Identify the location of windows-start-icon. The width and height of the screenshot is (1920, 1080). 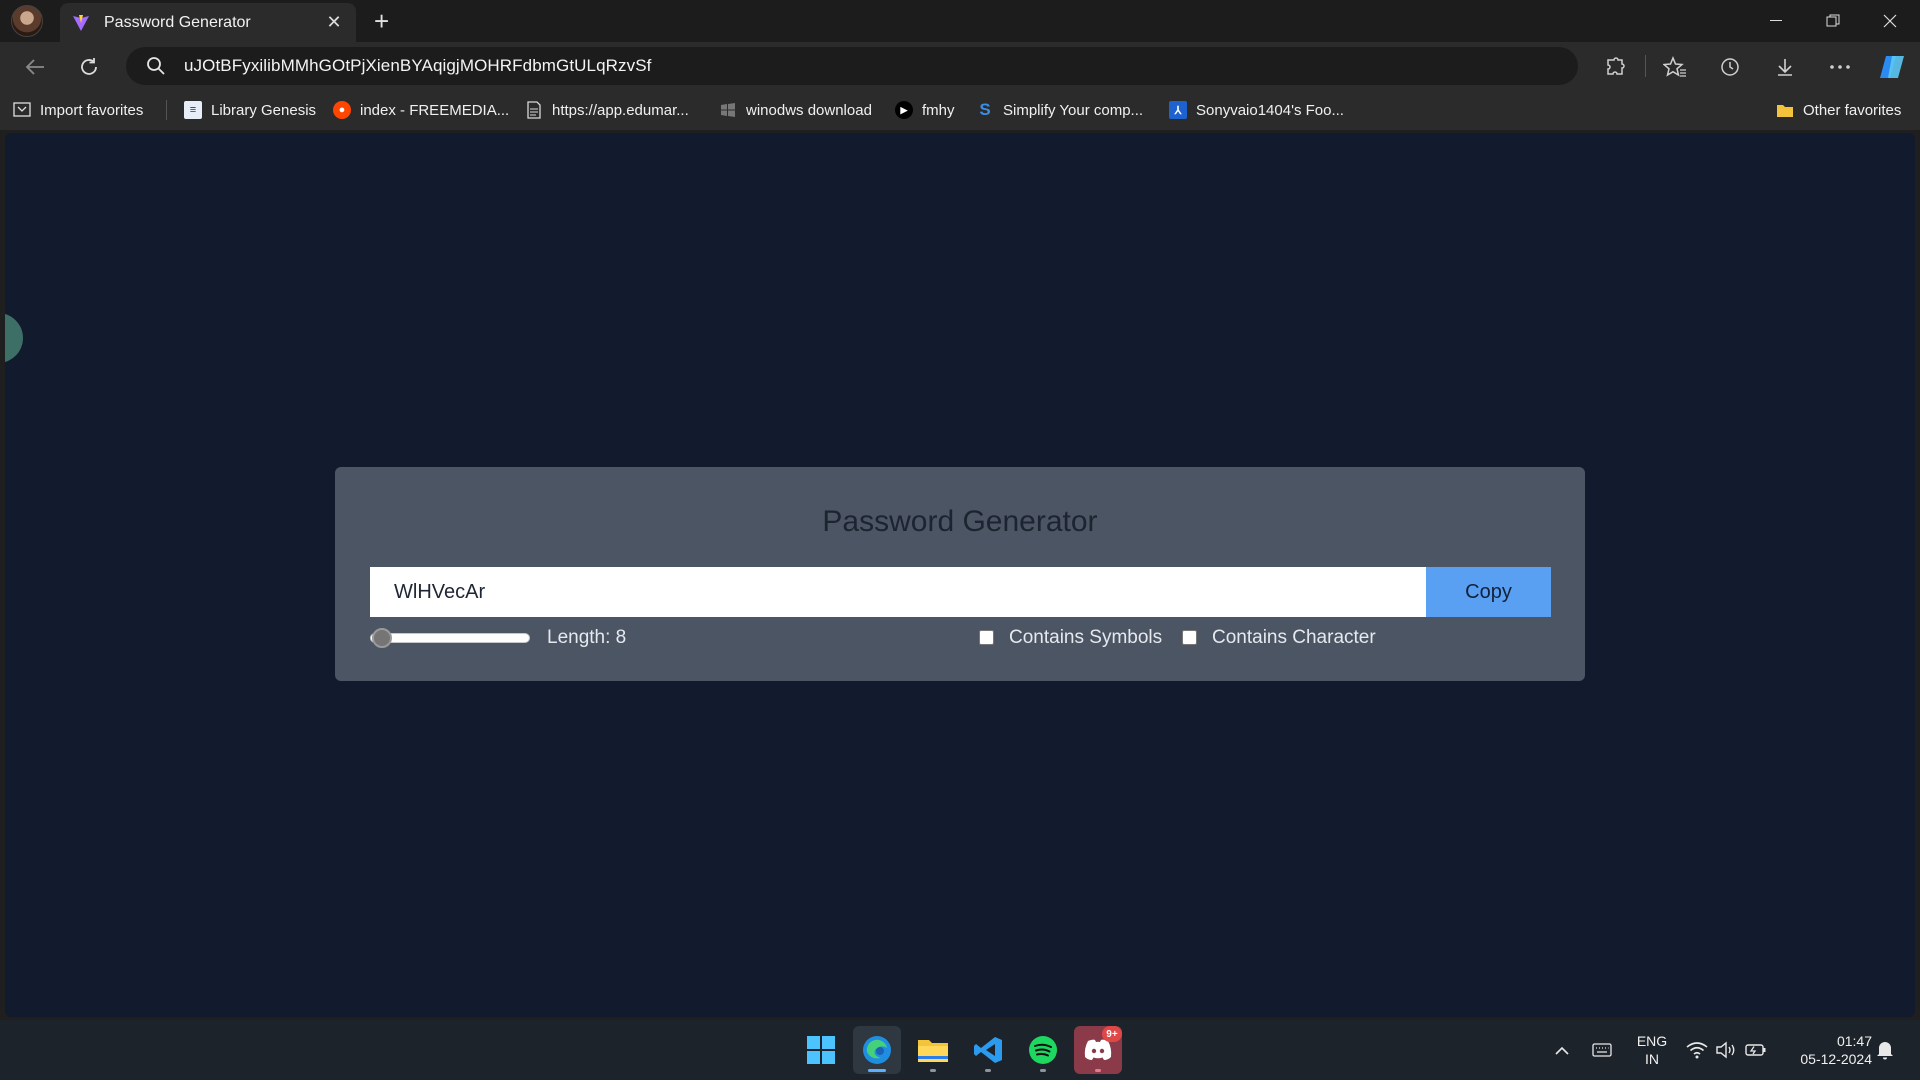
(821, 1050).